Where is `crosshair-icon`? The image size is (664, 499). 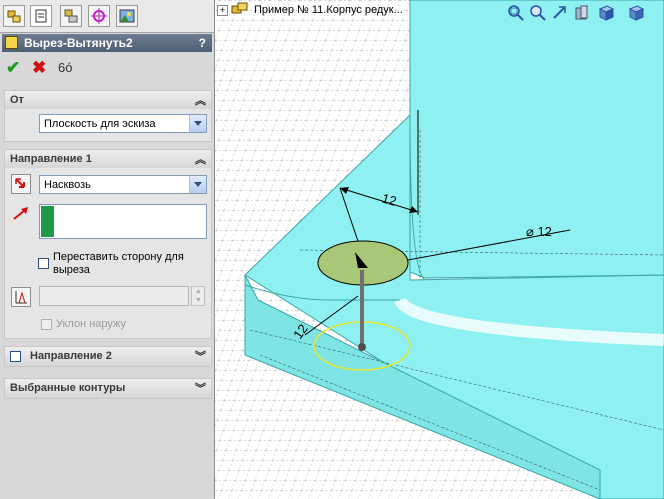
crosshair-icon is located at coordinates (99, 16).